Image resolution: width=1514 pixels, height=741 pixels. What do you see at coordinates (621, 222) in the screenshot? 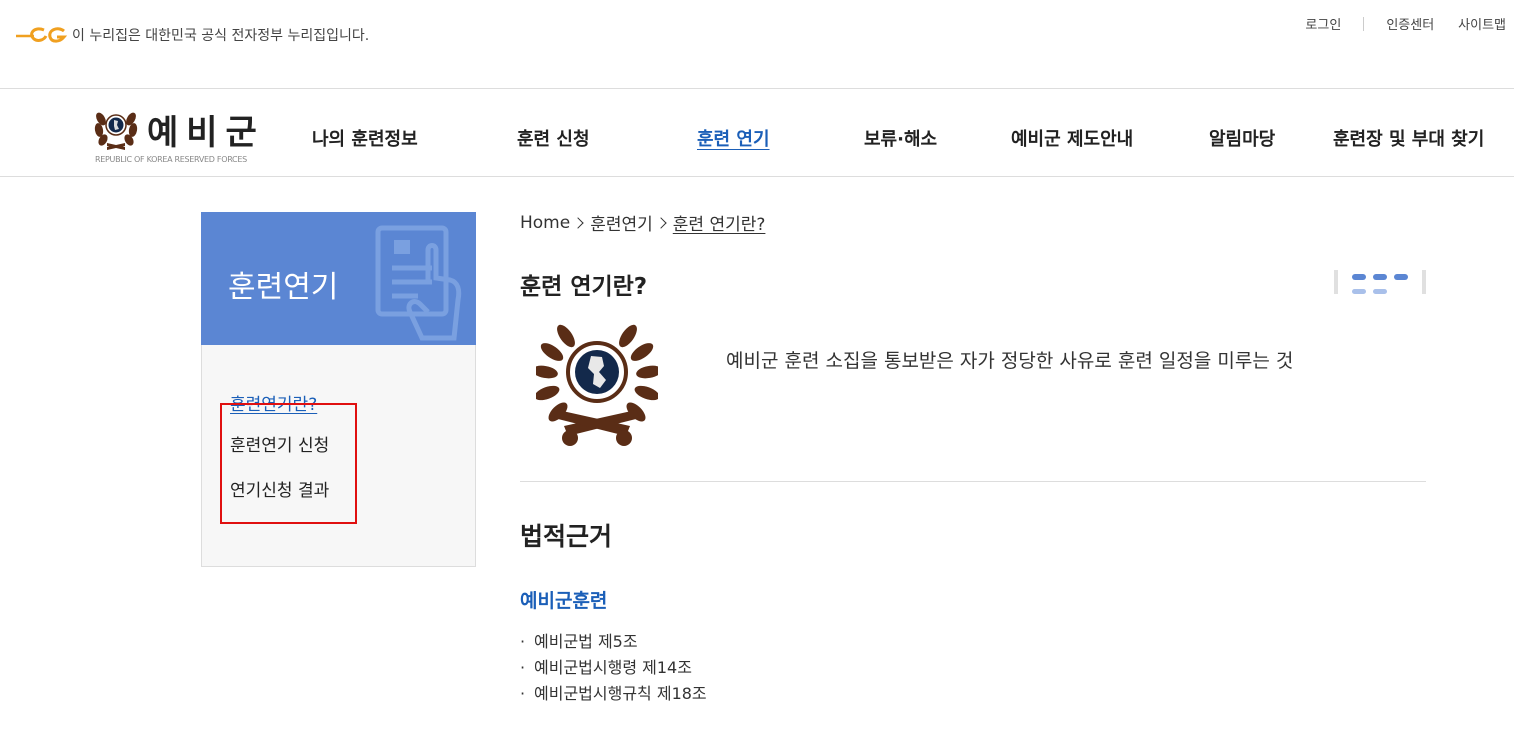
I see `breadcrumb-postpone: 훈련연기` at bounding box center [621, 222].